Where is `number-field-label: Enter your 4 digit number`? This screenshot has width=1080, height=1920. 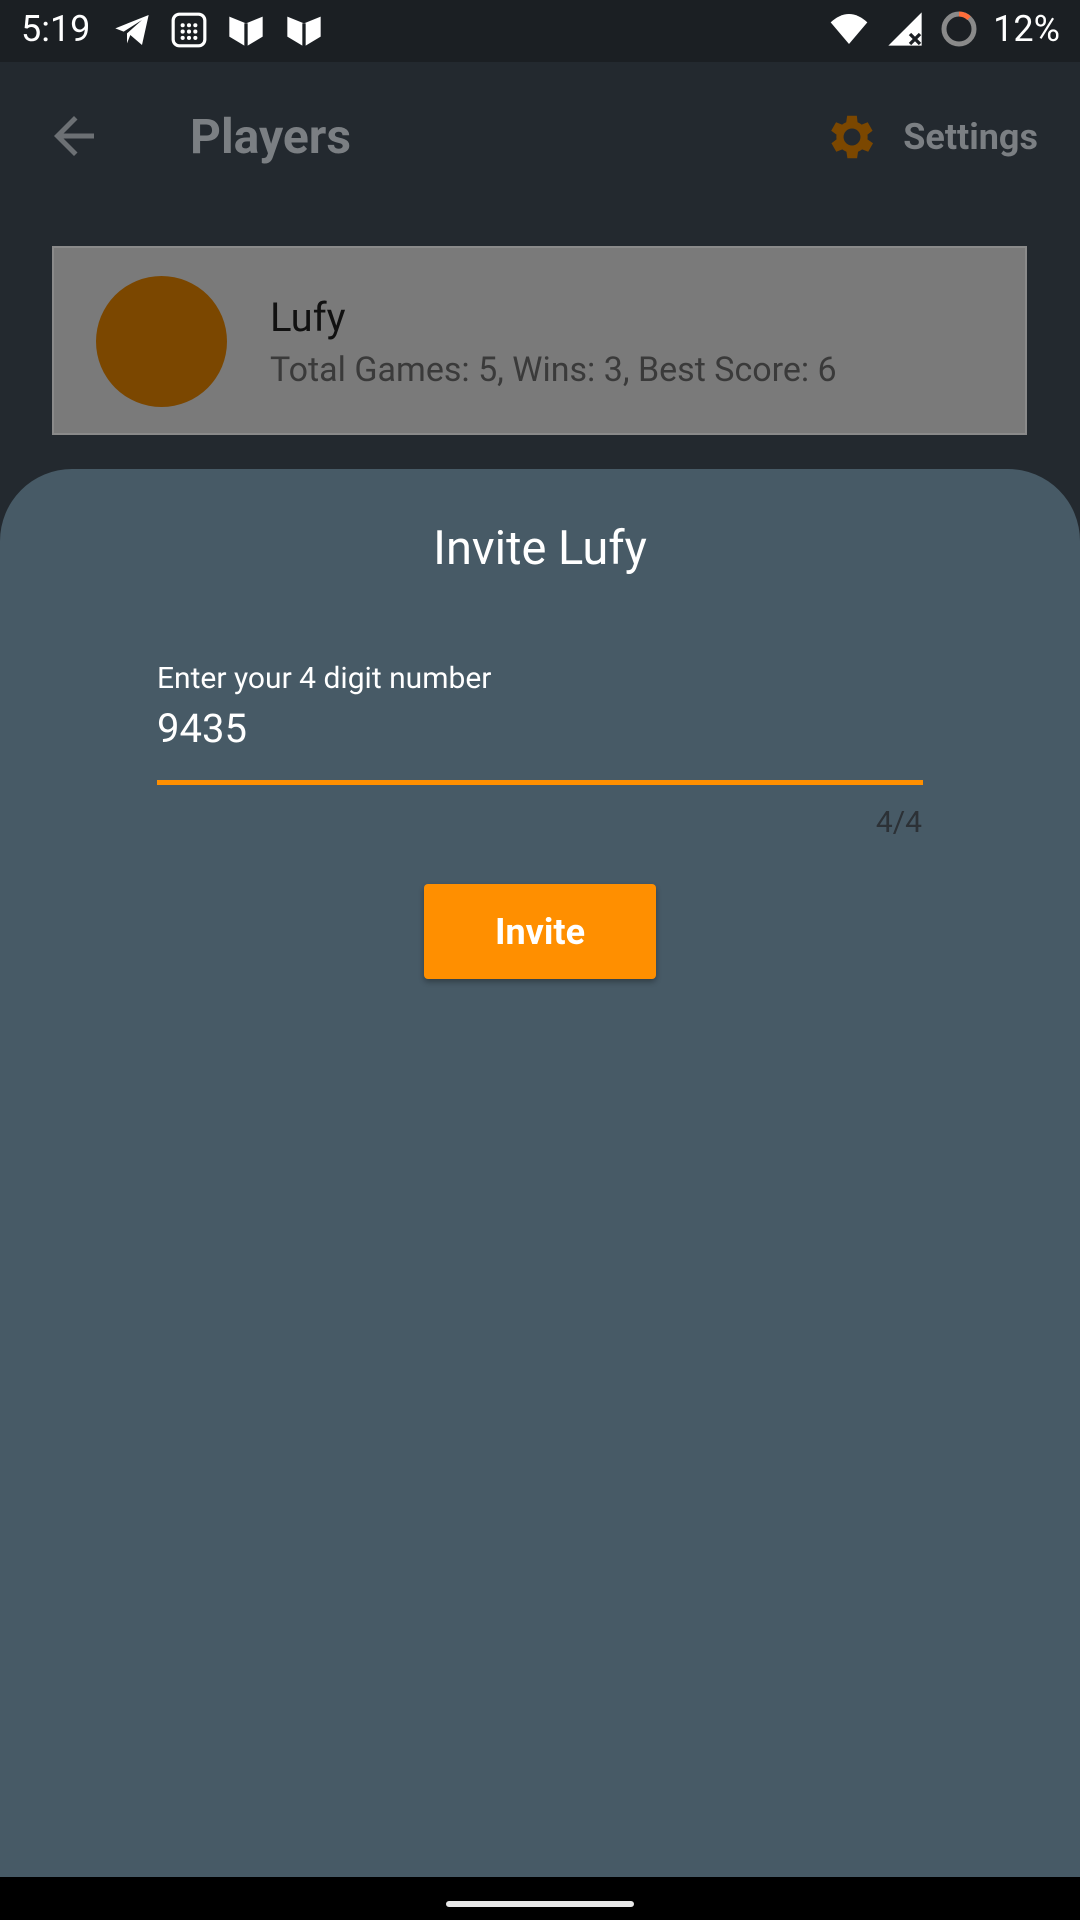 number-field-label: Enter your 4 digit number is located at coordinates (324, 678).